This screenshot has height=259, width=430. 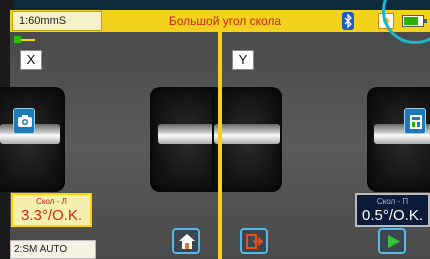 What do you see at coordinates (53, 249) in the screenshot?
I see `splice-mode-label: 2:SM AUTO` at bounding box center [53, 249].